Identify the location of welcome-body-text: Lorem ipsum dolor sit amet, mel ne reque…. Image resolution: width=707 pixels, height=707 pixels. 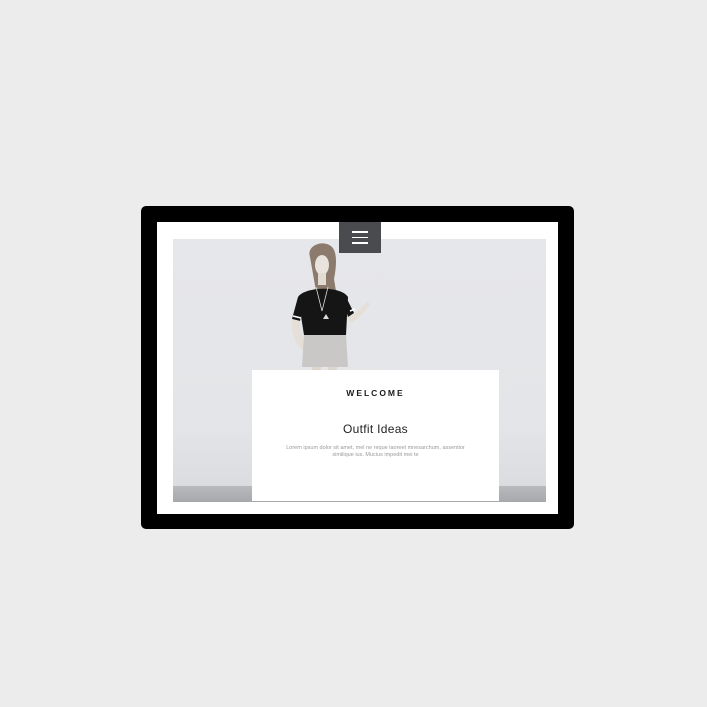
(375, 451).